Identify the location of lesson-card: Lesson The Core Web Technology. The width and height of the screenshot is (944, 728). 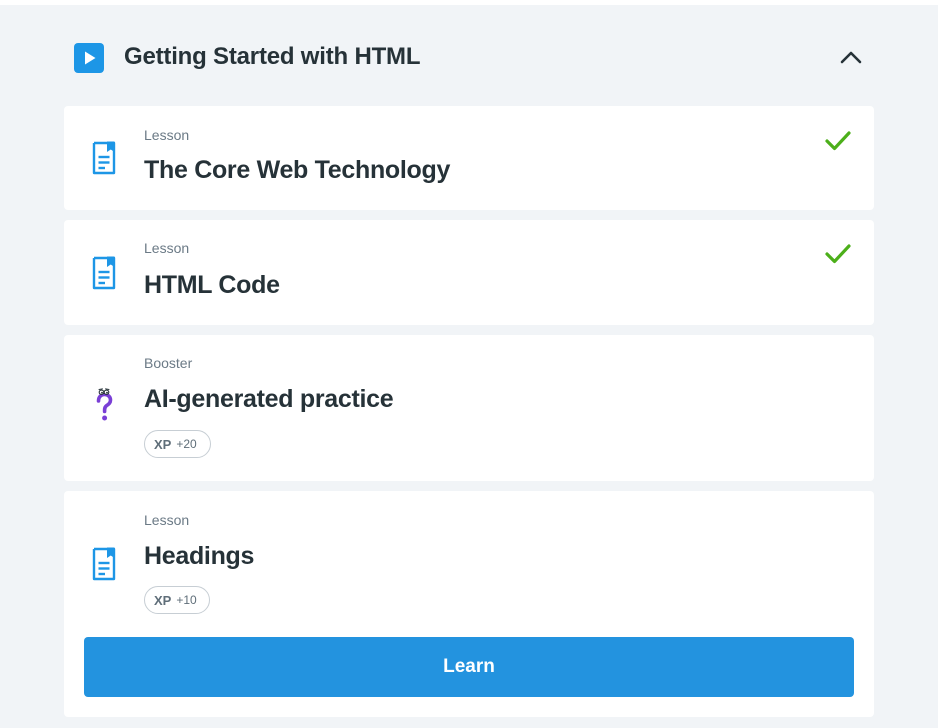
(469, 158).